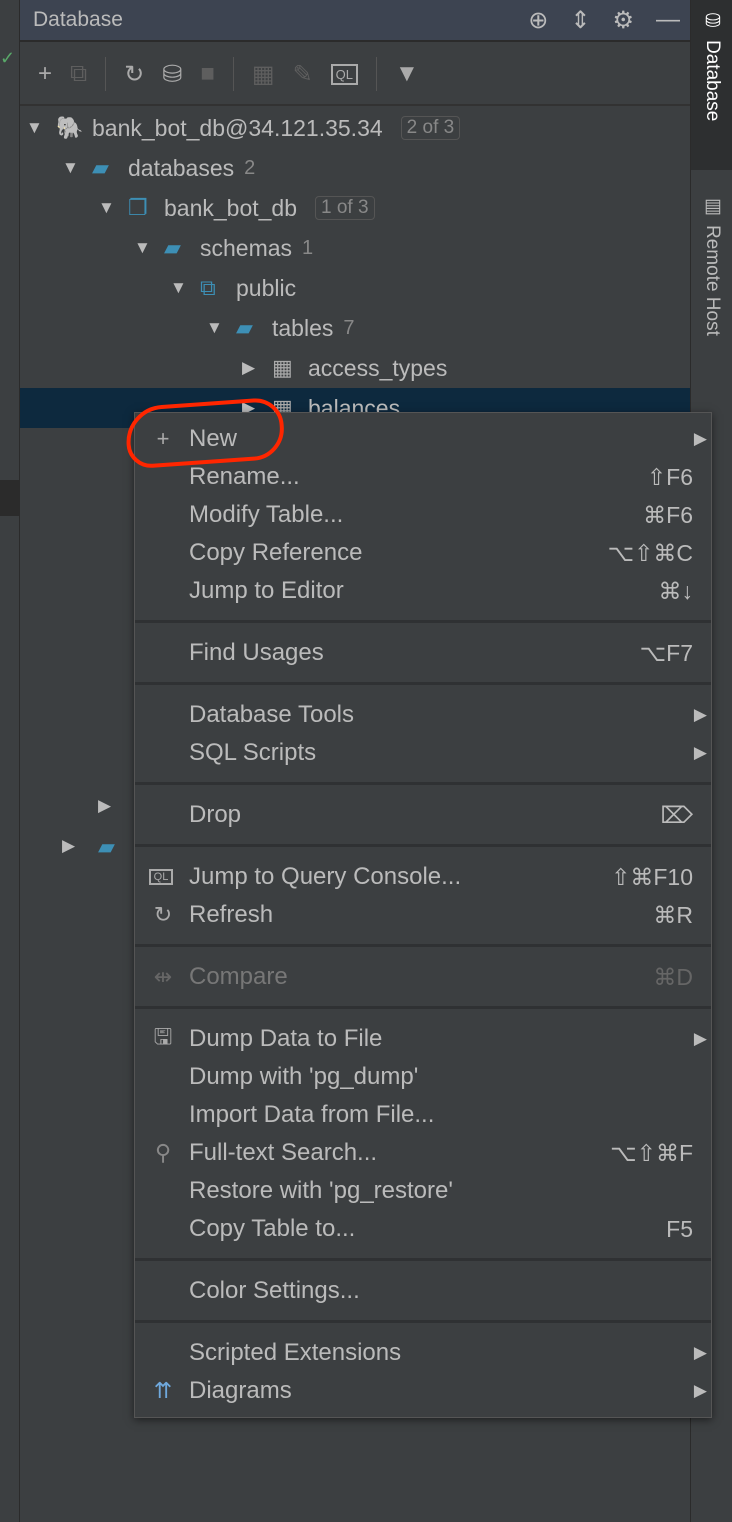 Image resolution: width=732 pixels, height=1522 pixels. I want to click on tab-remote-host: ▤ Remote Host, so click(711, 265).